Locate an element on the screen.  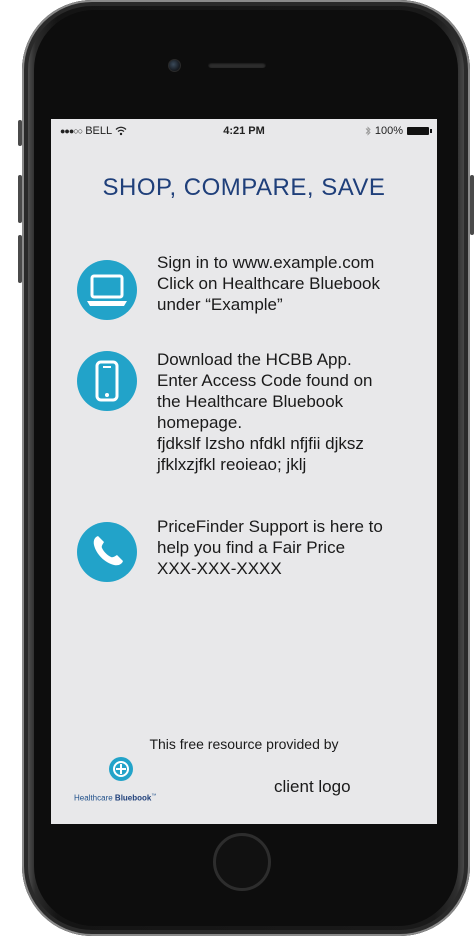
power-button is located at coordinates (472, 205).